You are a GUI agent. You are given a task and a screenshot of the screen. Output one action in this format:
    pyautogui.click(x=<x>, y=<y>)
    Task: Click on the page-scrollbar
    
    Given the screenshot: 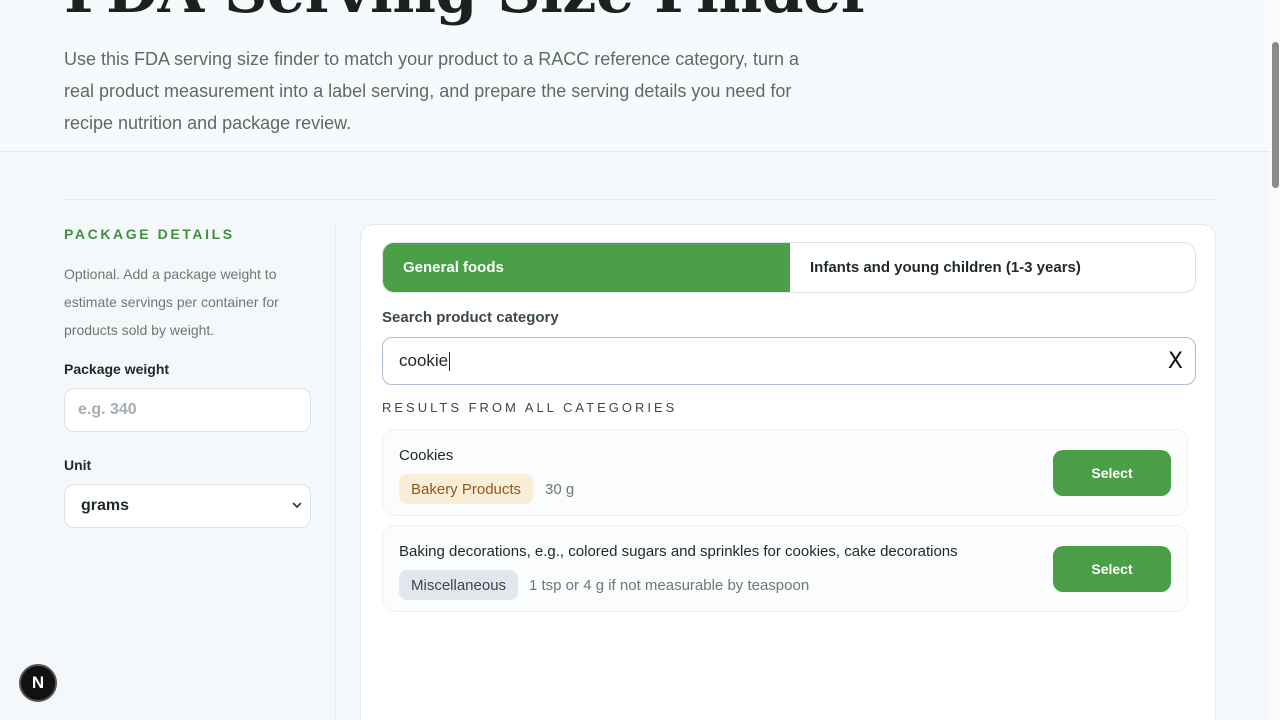 What is the action you would take?
    pyautogui.click(x=1275, y=360)
    